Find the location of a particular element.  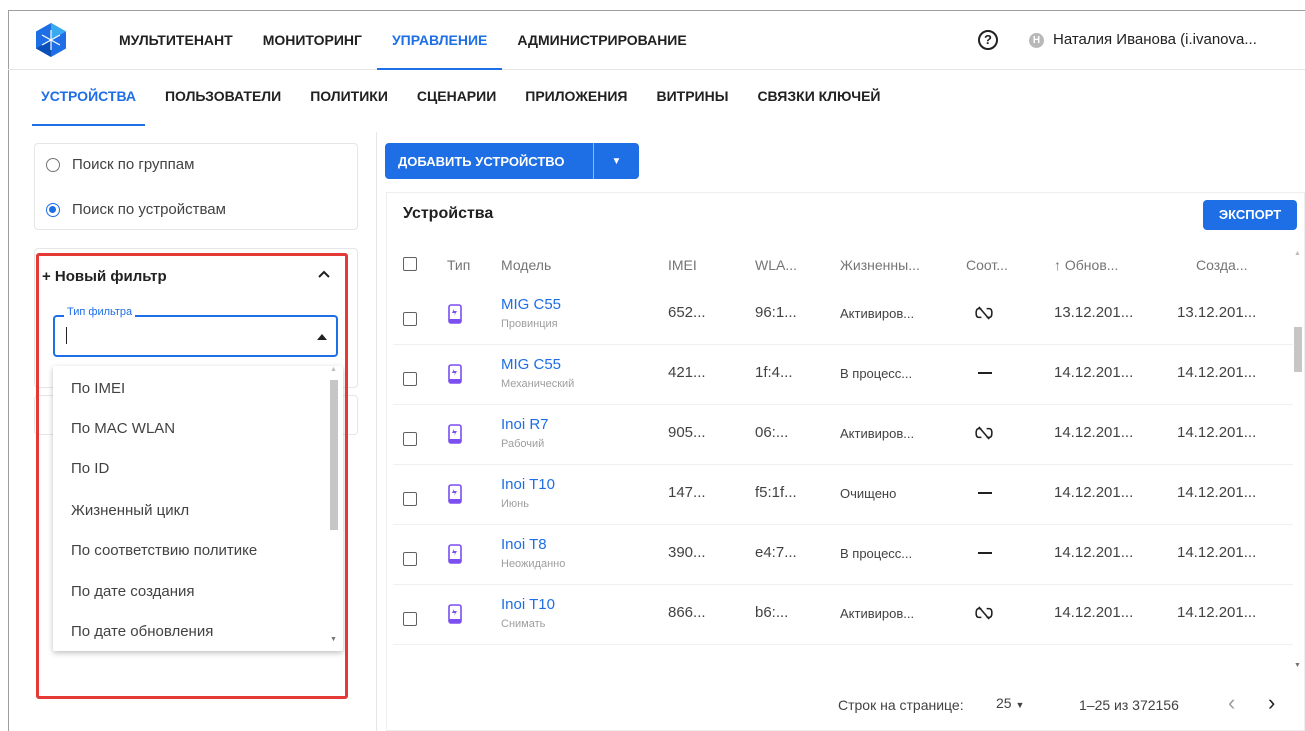

option-created-date: По дате создания is located at coordinates (133, 591).